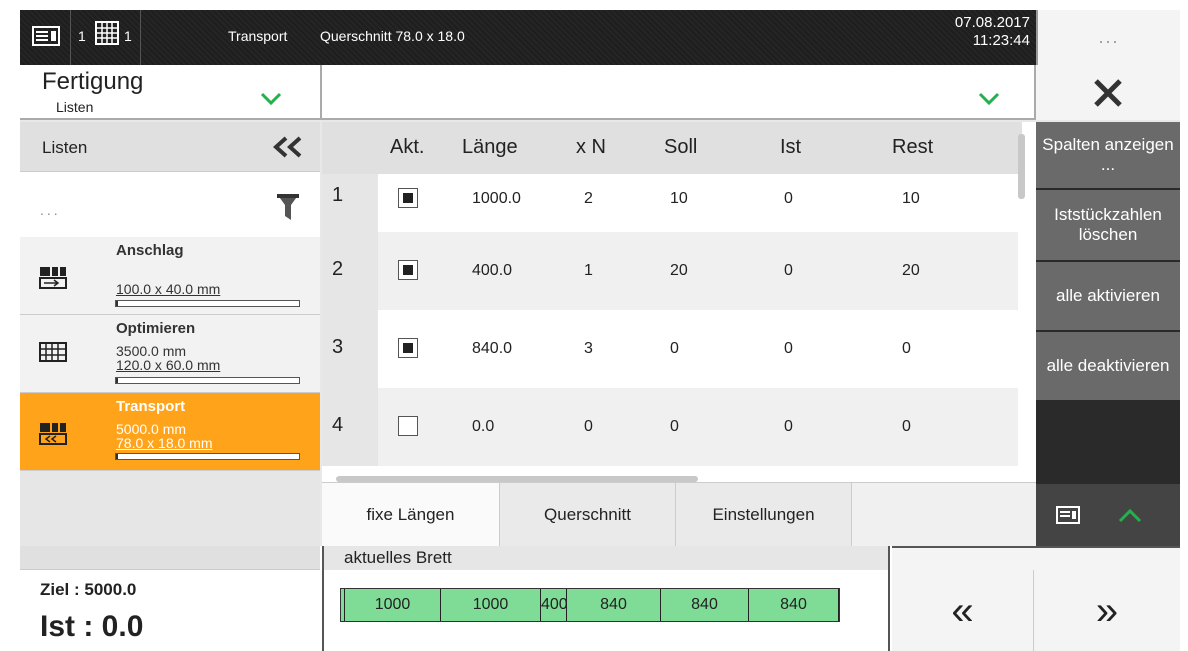 This screenshot has width=1188, height=651. What do you see at coordinates (156, 328) in the screenshot?
I see `item-title: Optimieren` at bounding box center [156, 328].